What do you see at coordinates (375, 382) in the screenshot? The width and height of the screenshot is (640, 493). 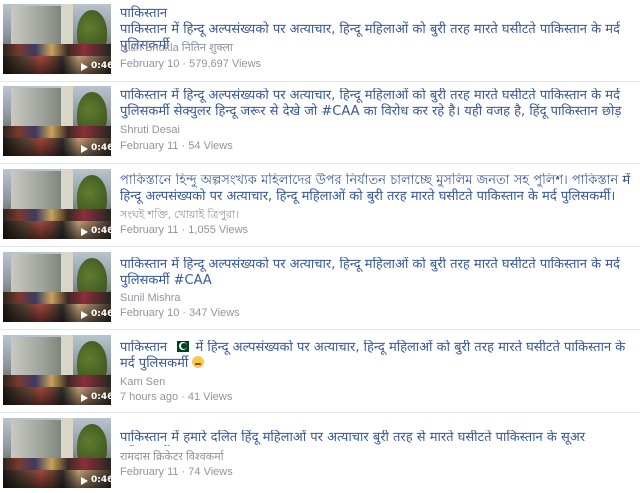 I see `video-author: Kam Sen` at bounding box center [375, 382].